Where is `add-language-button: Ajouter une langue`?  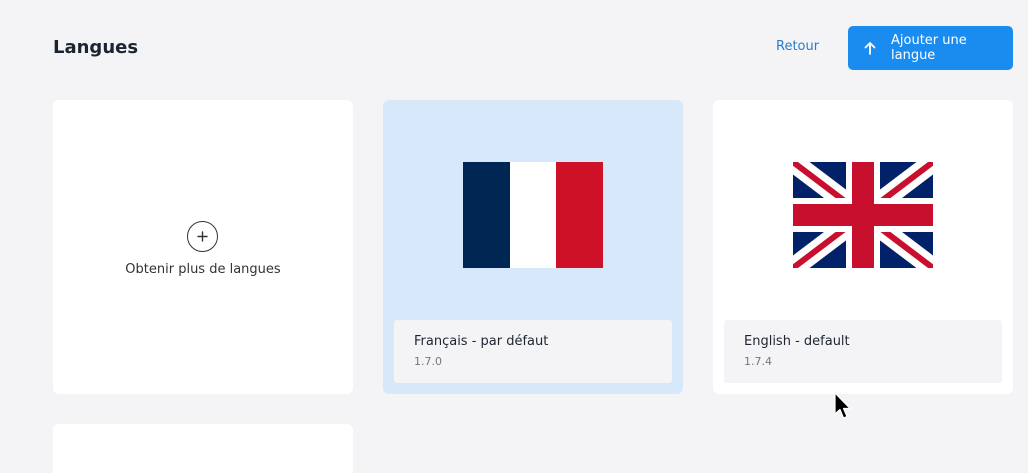 add-language-button: Ajouter une langue is located at coordinates (930, 48).